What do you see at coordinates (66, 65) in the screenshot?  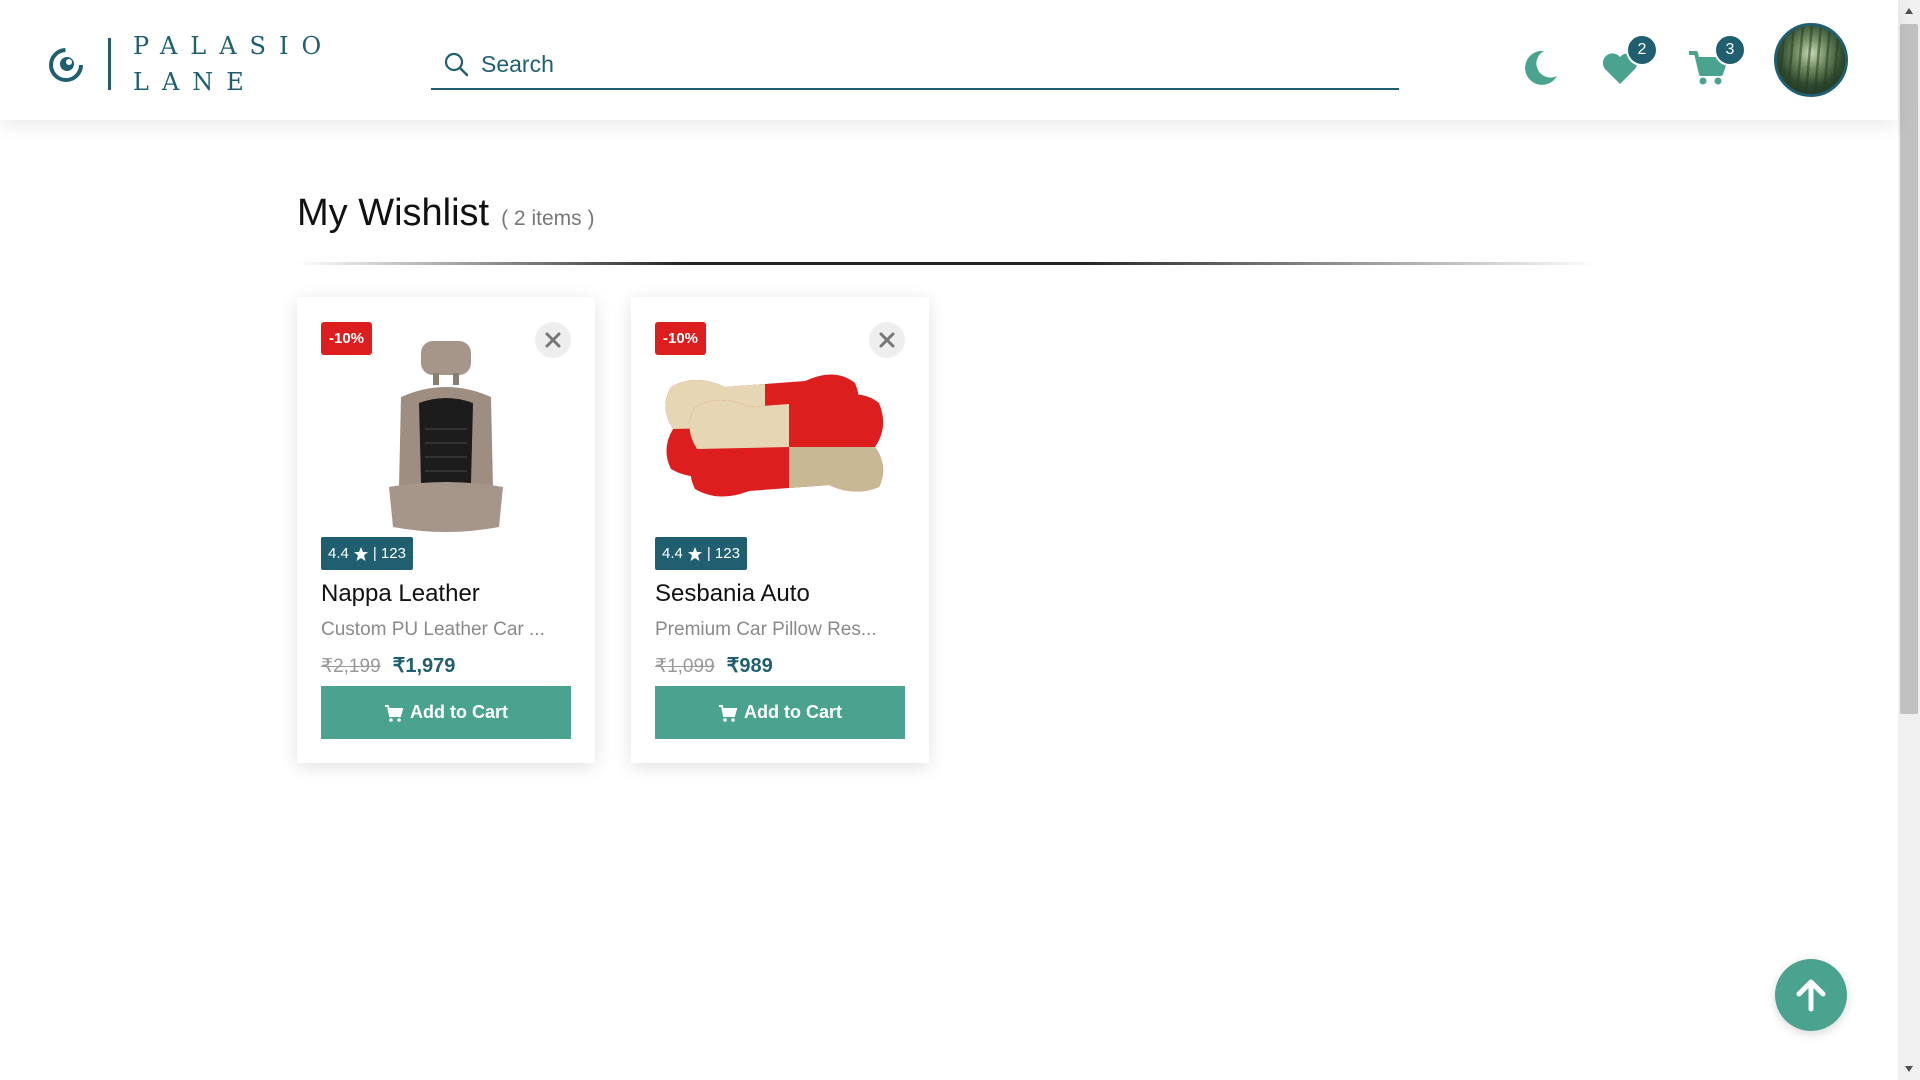 I see `logo-mark-icon` at bounding box center [66, 65].